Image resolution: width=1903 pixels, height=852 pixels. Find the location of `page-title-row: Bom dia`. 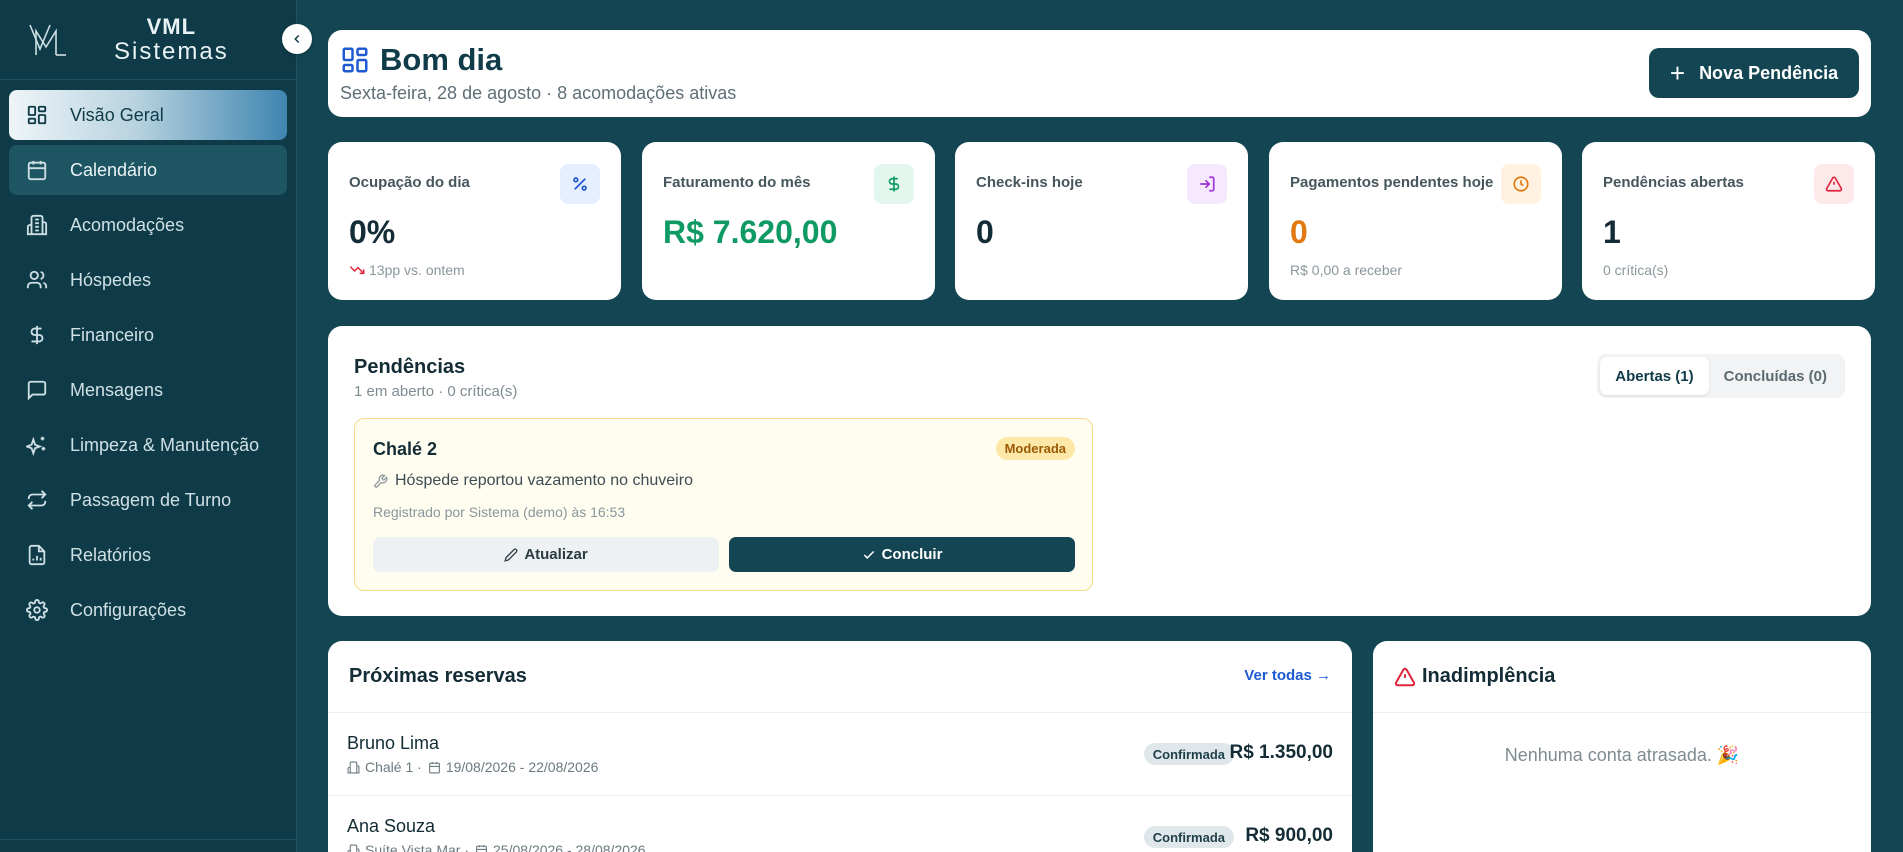

page-title-row: Bom dia is located at coordinates (421, 60).